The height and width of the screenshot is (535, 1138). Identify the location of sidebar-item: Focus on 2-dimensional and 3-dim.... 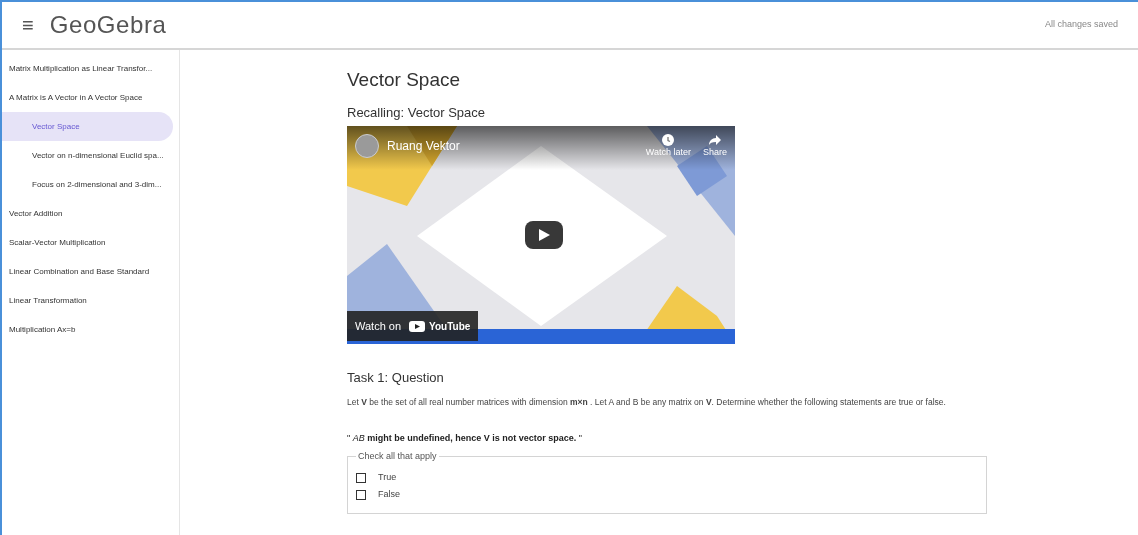
(87, 184).